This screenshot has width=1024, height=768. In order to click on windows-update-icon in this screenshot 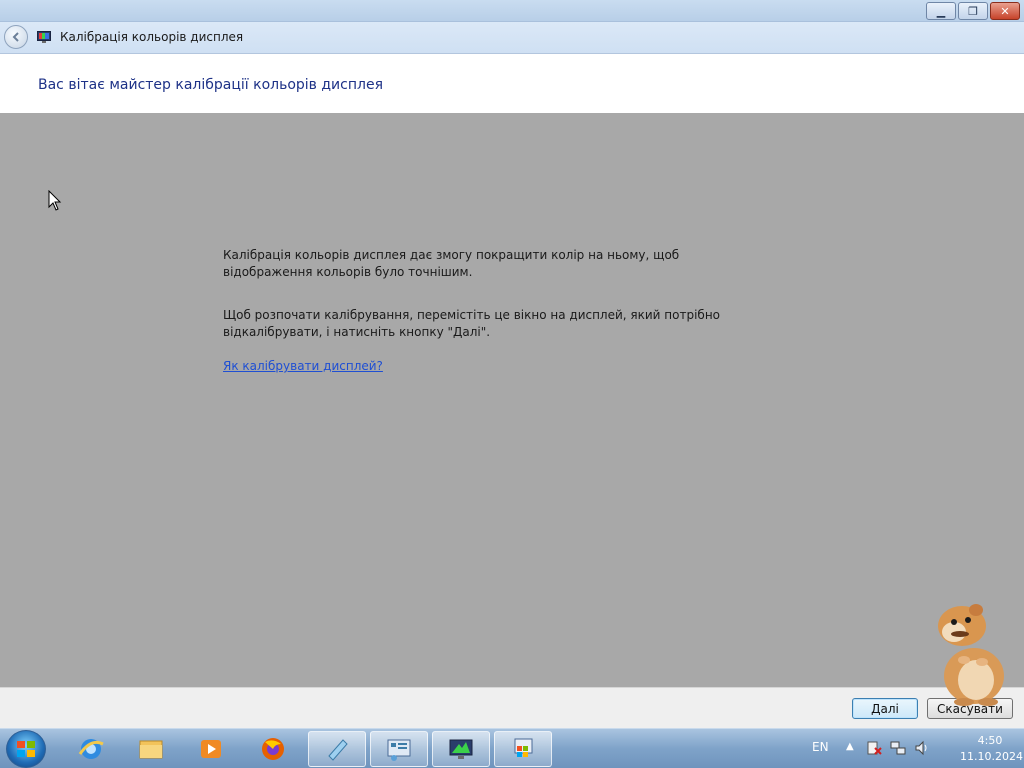, I will do `click(523, 747)`.